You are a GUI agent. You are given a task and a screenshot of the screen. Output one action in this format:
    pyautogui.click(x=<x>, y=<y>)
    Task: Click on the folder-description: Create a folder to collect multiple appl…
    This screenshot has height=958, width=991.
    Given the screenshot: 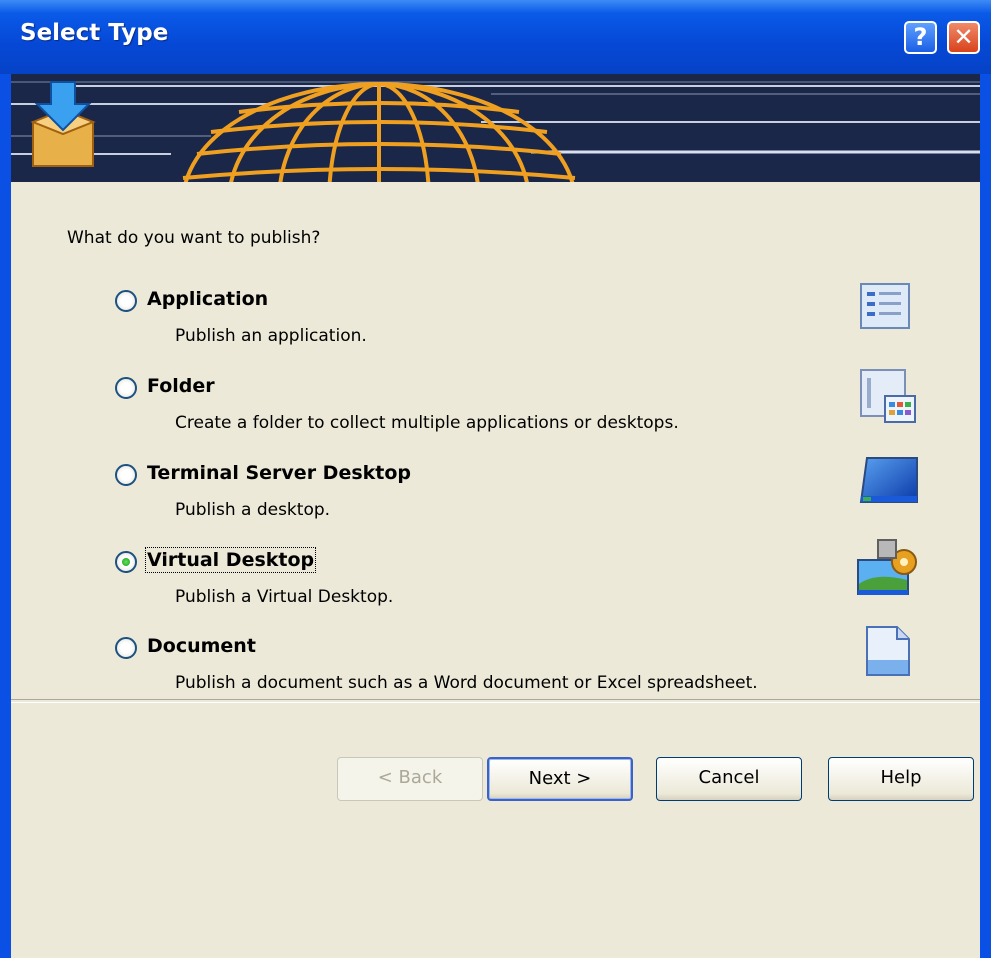 What is the action you would take?
    pyautogui.click(x=427, y=423)
    